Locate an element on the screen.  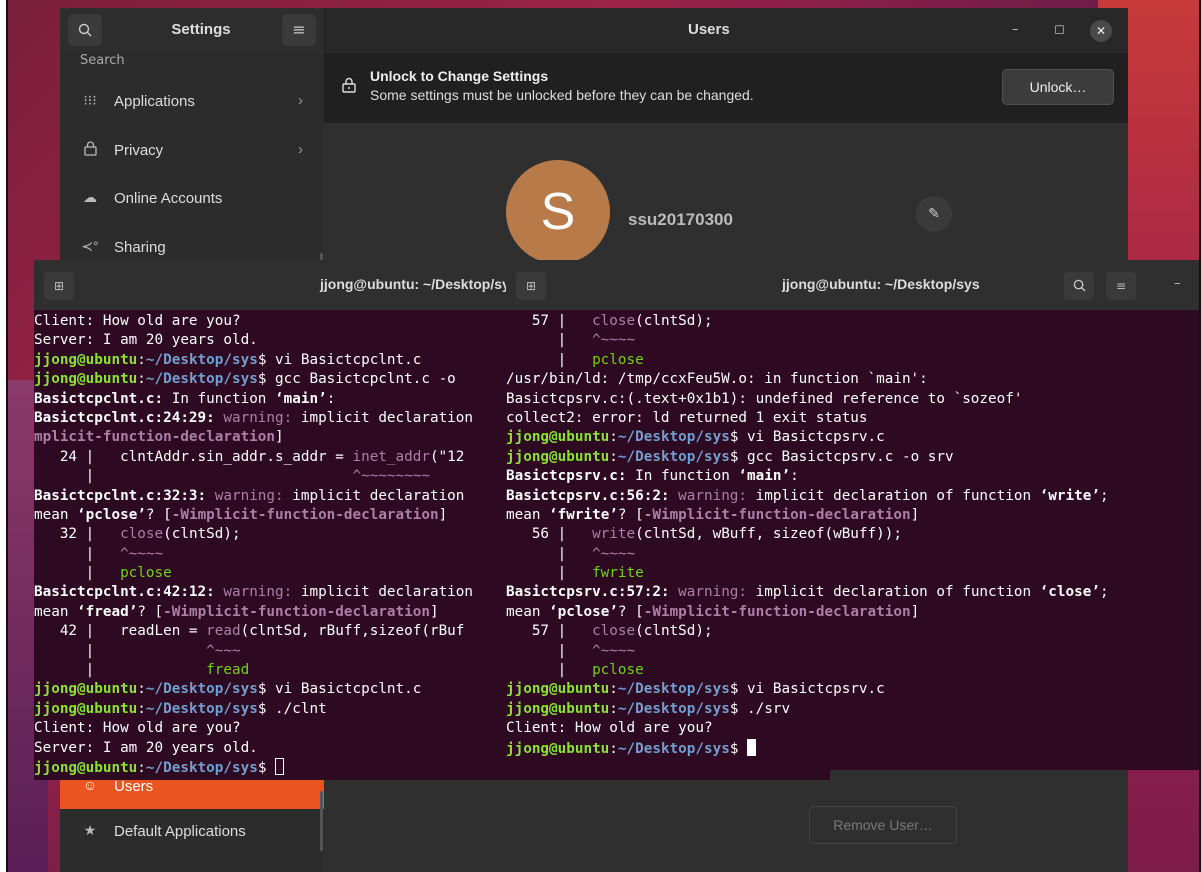
terminal-text: close is located at coordinates (614, 321).